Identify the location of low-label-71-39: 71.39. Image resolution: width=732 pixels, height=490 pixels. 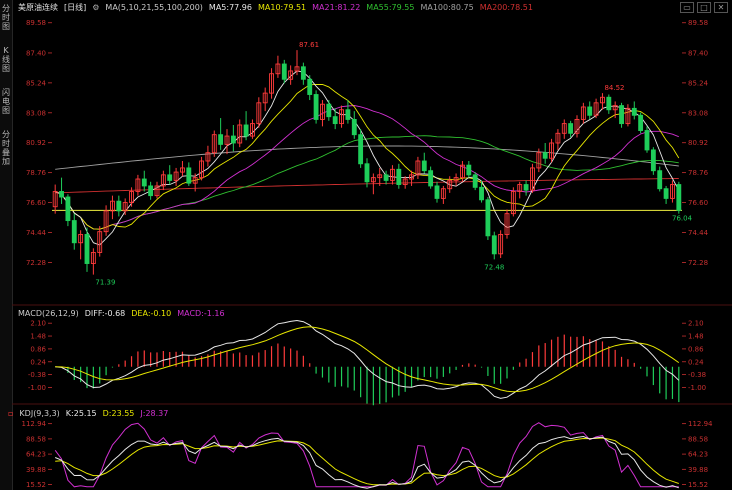
(105, 283).